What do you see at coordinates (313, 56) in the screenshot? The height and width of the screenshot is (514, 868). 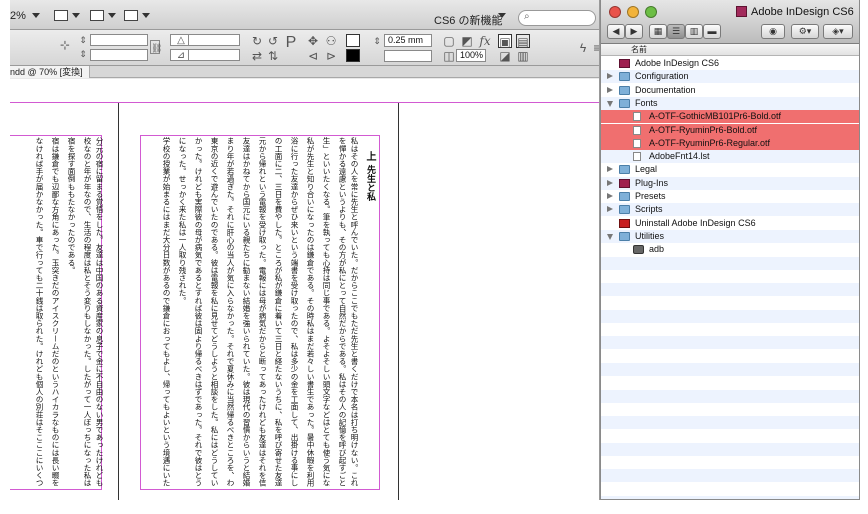 I see `select-previous-icon: ⊲` at bounding box center [313, 56].